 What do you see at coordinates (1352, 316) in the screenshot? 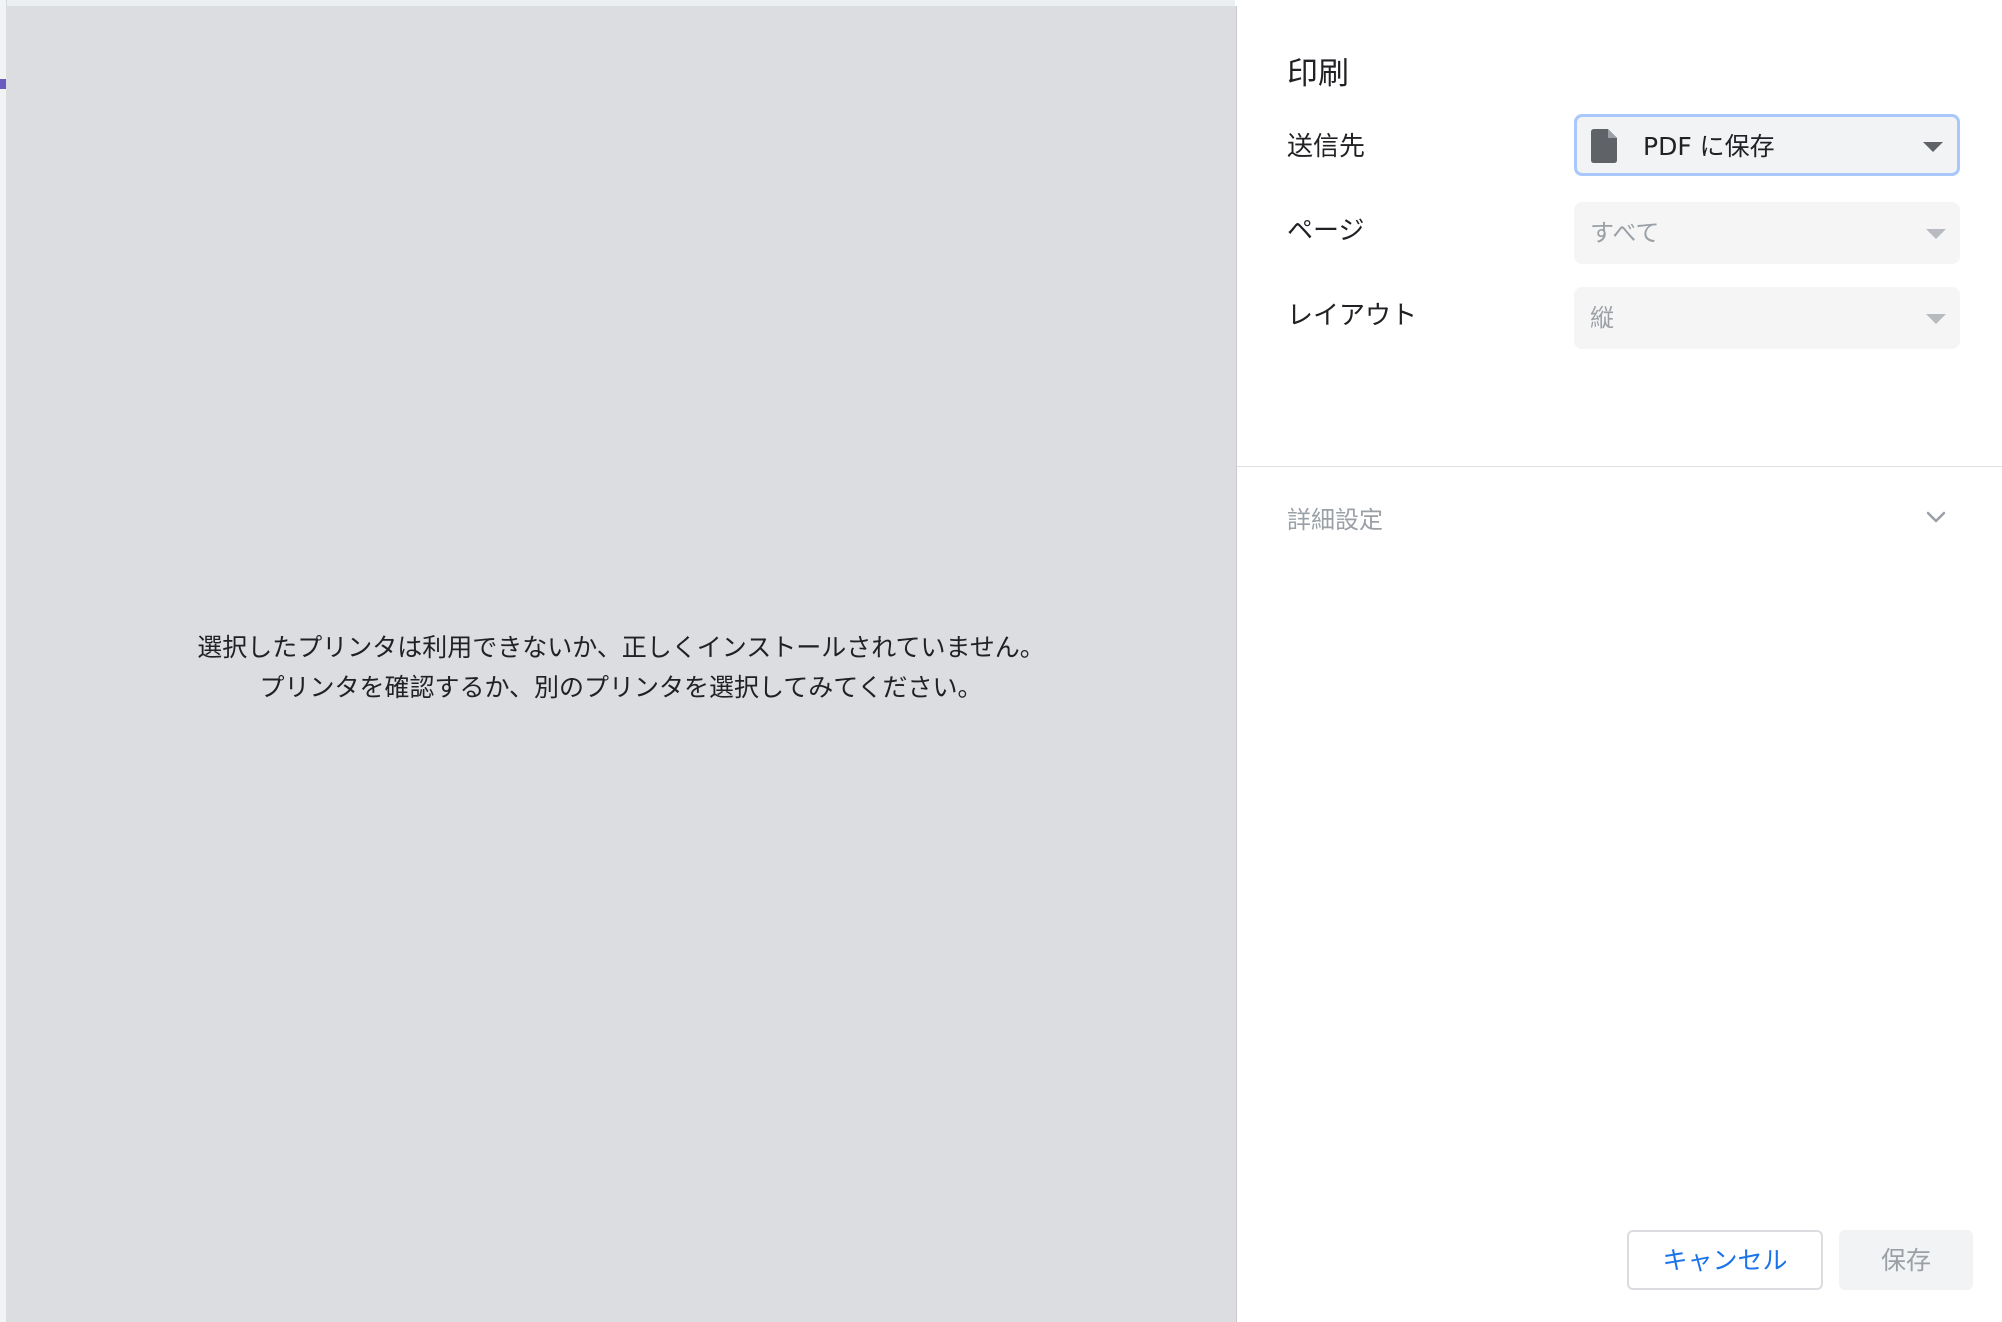
I see `layout-label: レイアウト` at bounding box center [1352, 316].